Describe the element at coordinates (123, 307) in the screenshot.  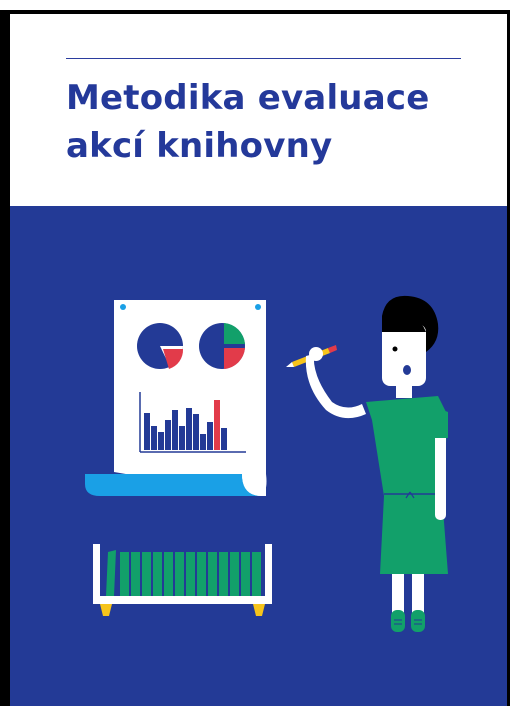
I see `board-pin-left-icon` at that location.